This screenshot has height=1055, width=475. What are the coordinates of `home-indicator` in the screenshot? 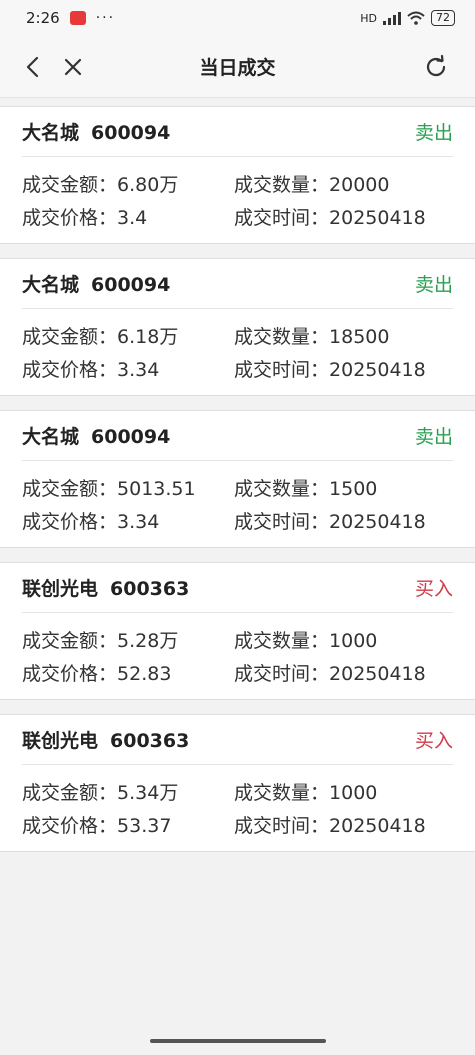 It's located at (237, 1041).